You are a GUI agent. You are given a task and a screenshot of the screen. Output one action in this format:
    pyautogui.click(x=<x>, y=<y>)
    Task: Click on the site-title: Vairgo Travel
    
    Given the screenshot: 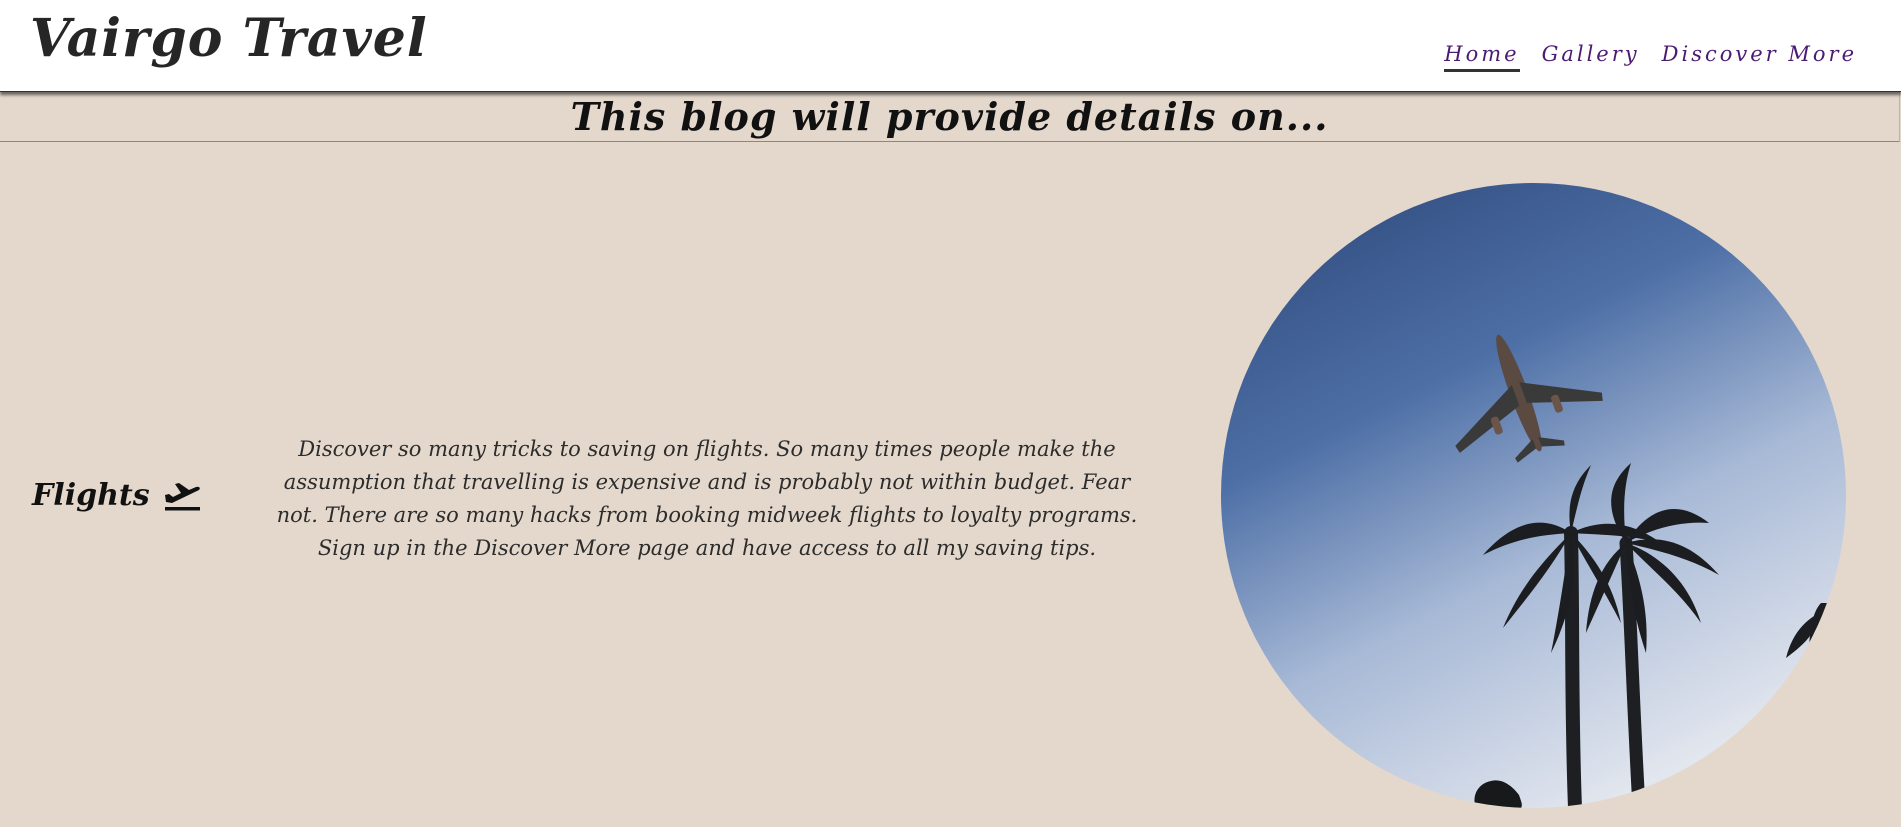 What is the action you would take?
    pyautogui.click(x=229, y=38)
    